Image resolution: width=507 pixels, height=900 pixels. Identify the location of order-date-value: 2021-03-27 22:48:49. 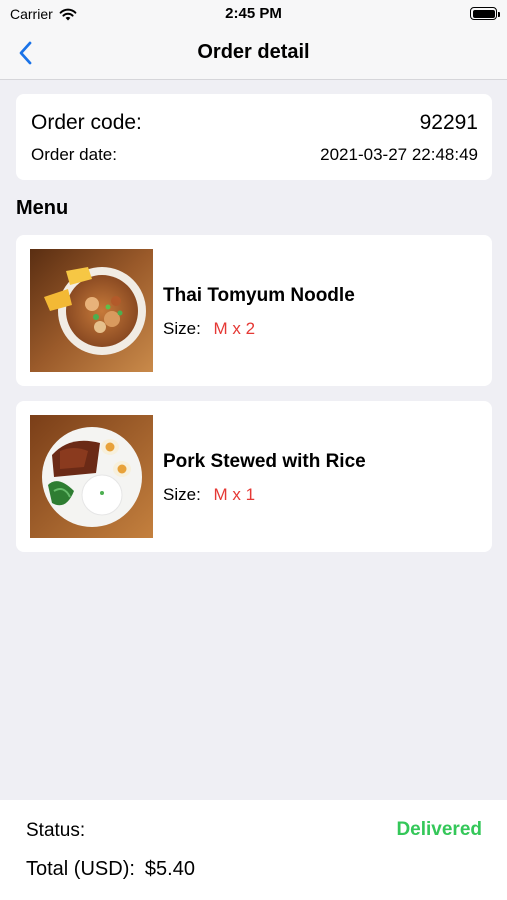
(399, 154).